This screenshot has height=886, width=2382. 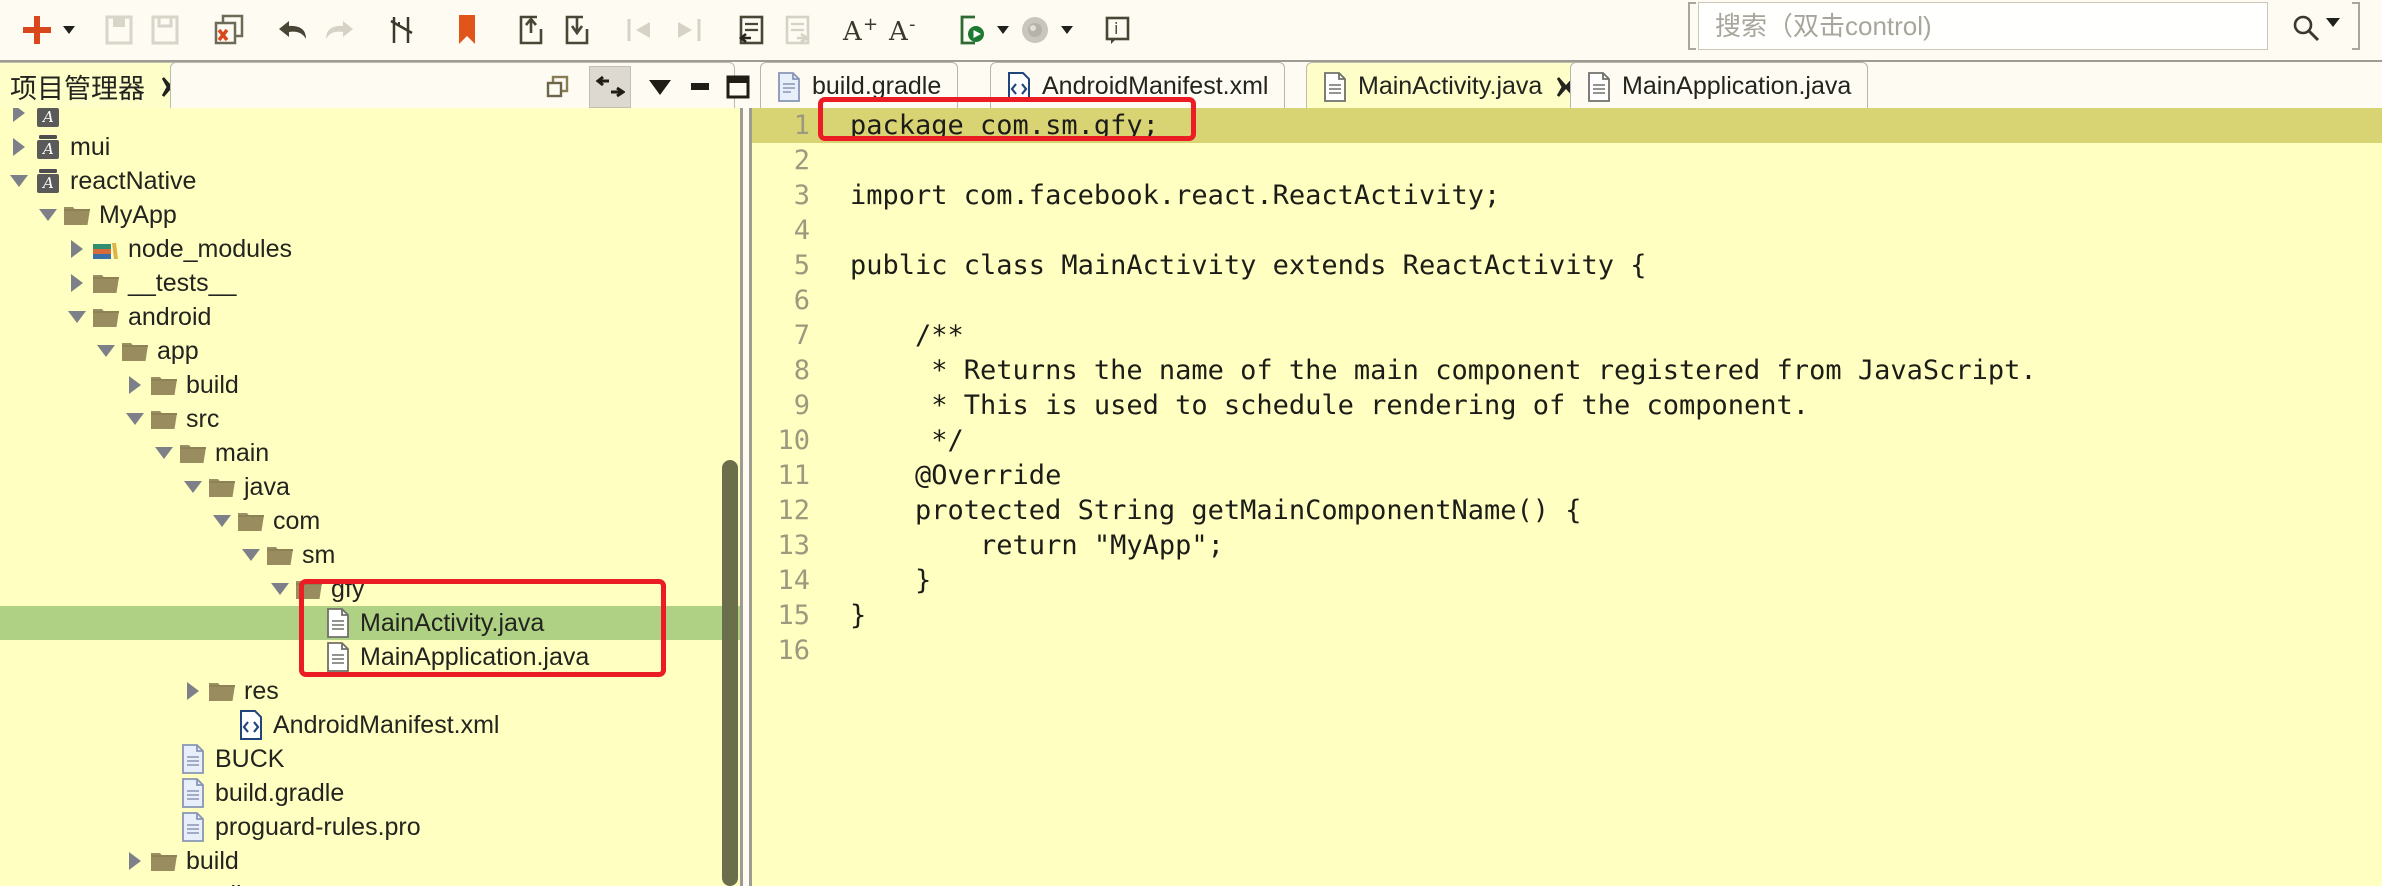 What do you see at coordinates (370, 691) in the screenshot?
I see `tree-row: res` at bounding box center [370, 691].